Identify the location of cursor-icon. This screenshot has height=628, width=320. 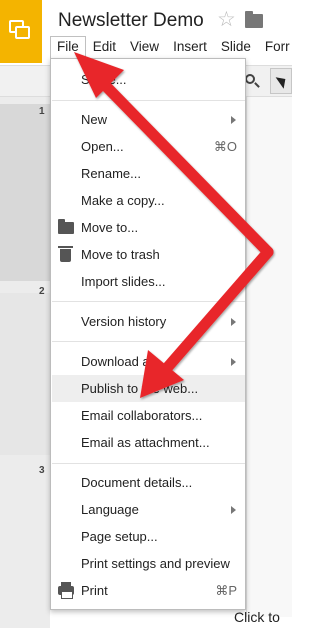
(282, 81).